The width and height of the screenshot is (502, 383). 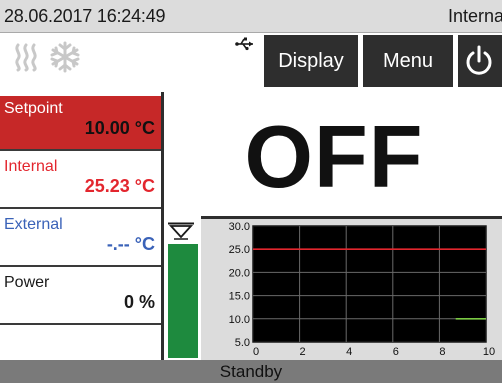 I want to click on power-icon, so click(x=479, y=60).